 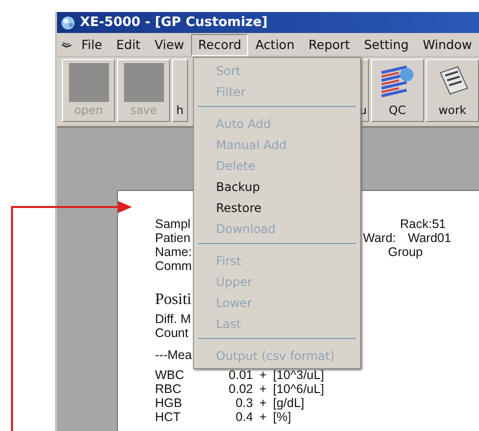 What do you see at coordinates (447, 45) in the screenshot?
I see `menu-item: Window` at bounding box center [447, 45].